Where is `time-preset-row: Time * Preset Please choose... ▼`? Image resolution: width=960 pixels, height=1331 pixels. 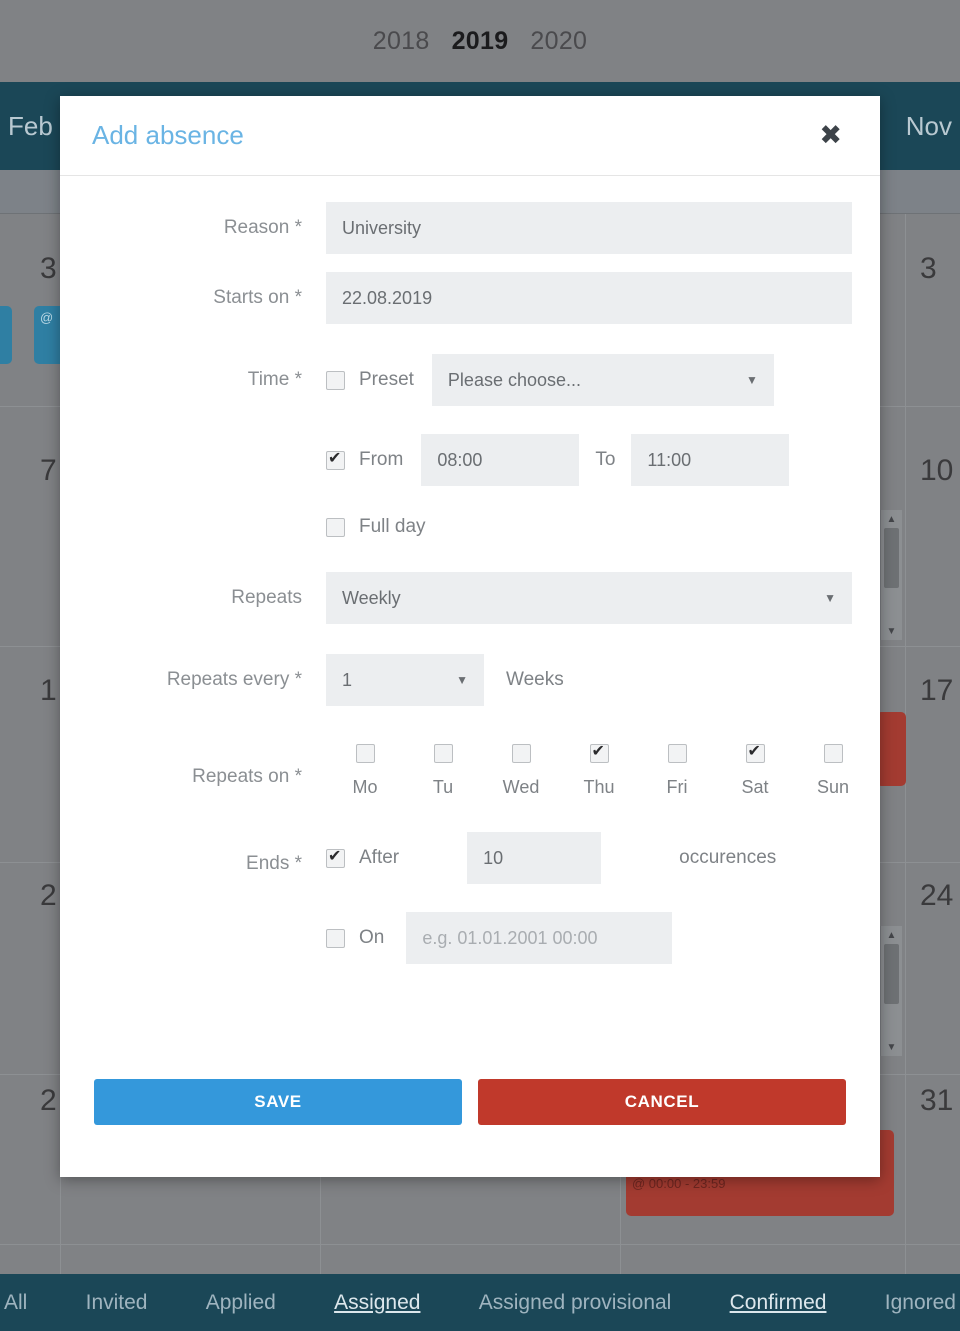 time-preset-row: Time * Preset Please choose... ▼ is located at coordinates (470, 380).